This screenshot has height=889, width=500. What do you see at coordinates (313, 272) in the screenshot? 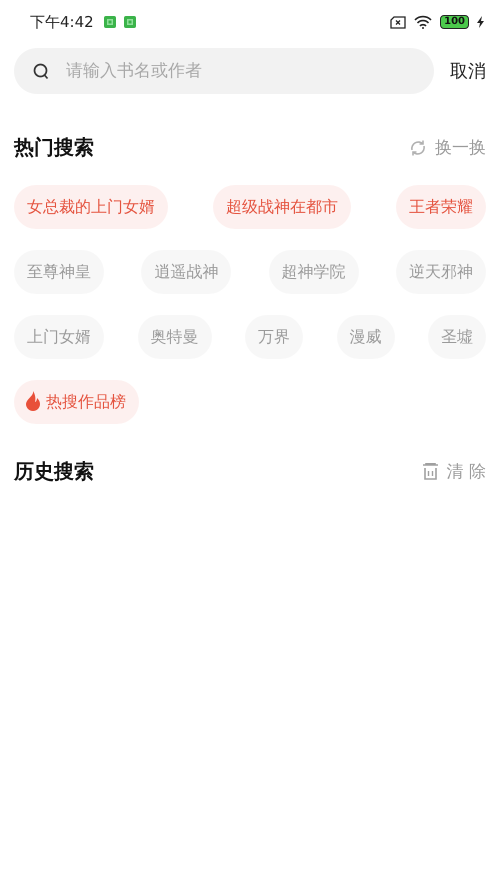
I see `search-tag: 超神学院` at bounding box center [313, 272].